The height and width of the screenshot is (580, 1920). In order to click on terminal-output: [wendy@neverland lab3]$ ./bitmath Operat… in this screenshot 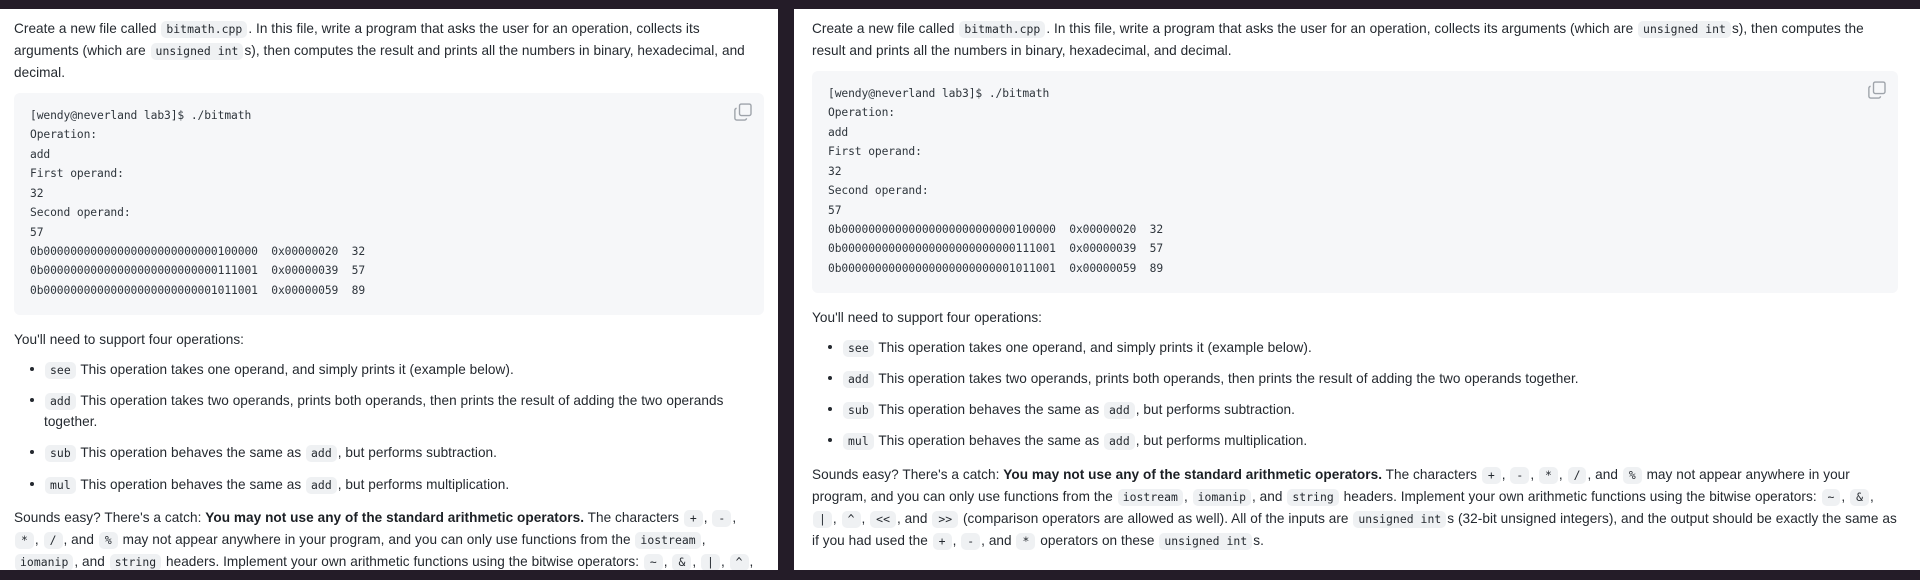, I will do `click(996, 181)`.